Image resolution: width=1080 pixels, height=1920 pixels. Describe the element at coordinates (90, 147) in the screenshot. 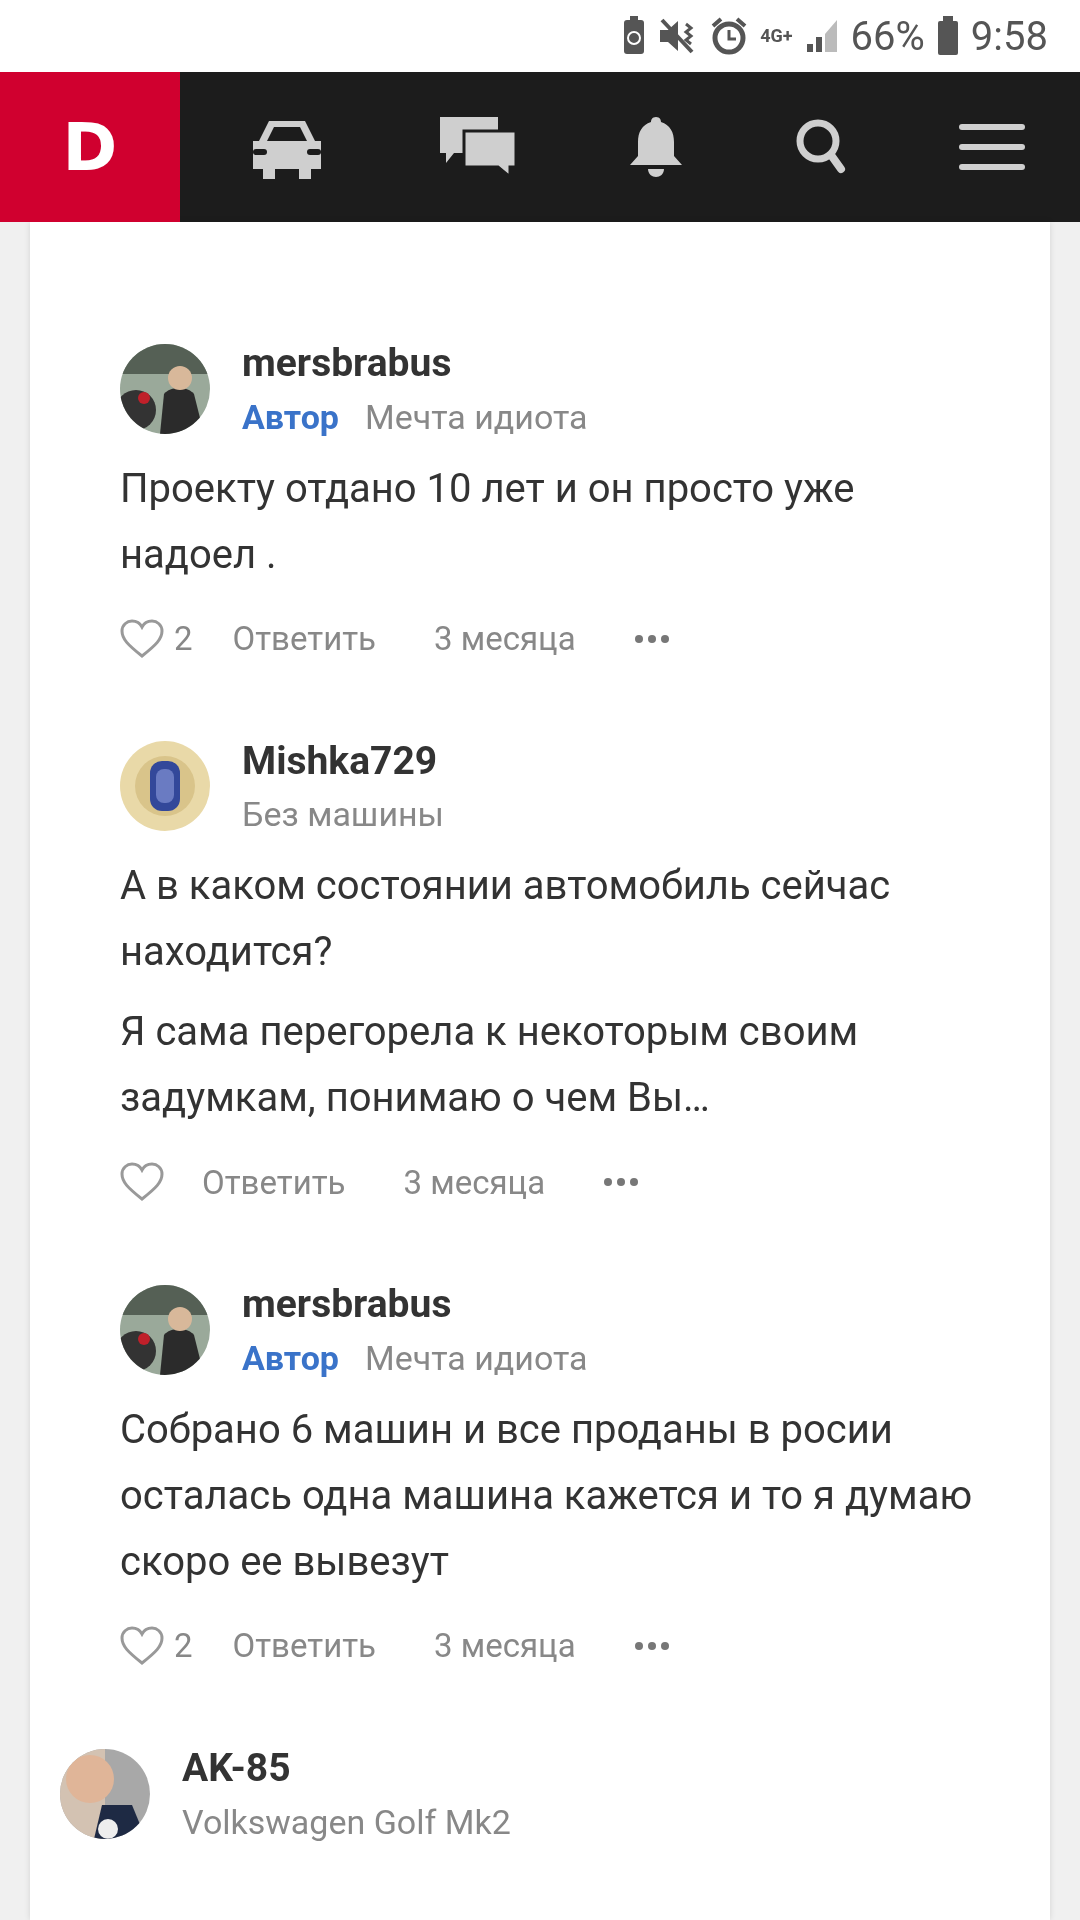

I see `logo: D` at that location.